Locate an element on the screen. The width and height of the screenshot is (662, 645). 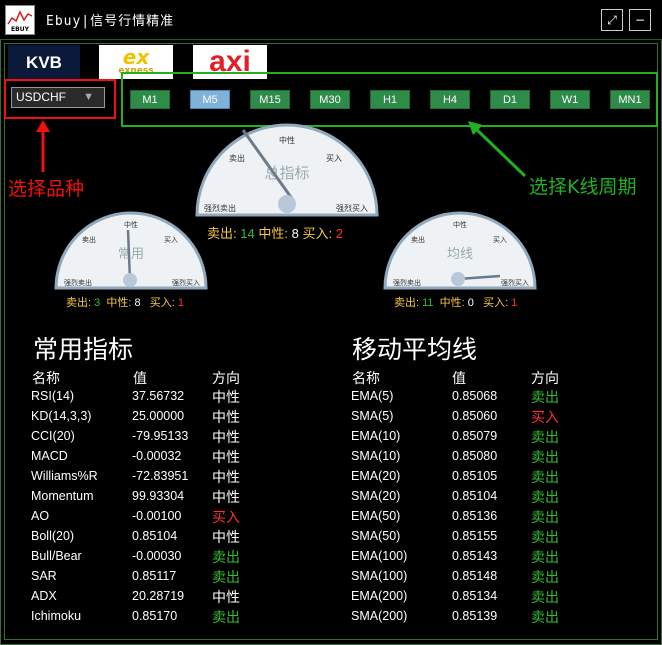
gauge-ma-tick-buy: 买入 is located at coordinates (500, 240).